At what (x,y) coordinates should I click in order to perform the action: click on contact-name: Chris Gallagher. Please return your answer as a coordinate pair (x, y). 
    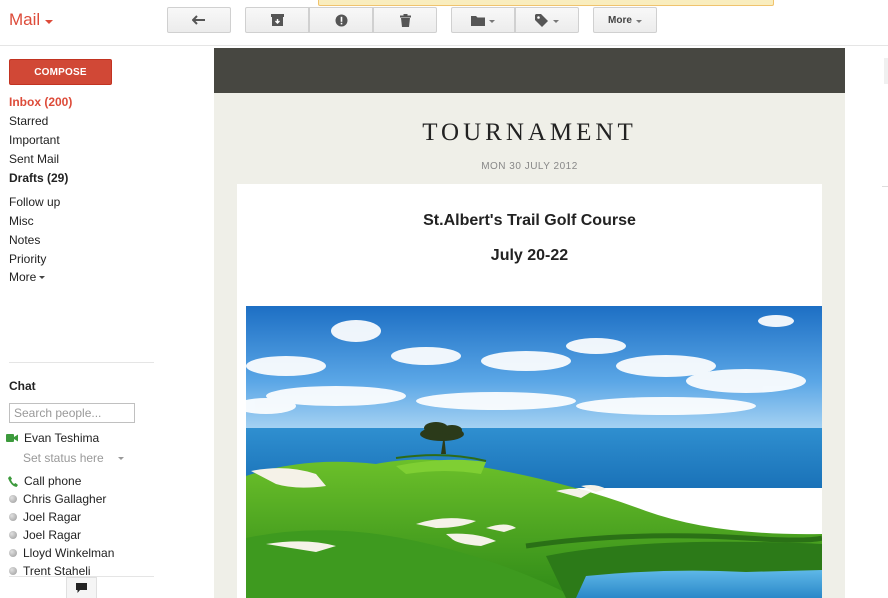
    Looking at the image, I should click on (65, 499).